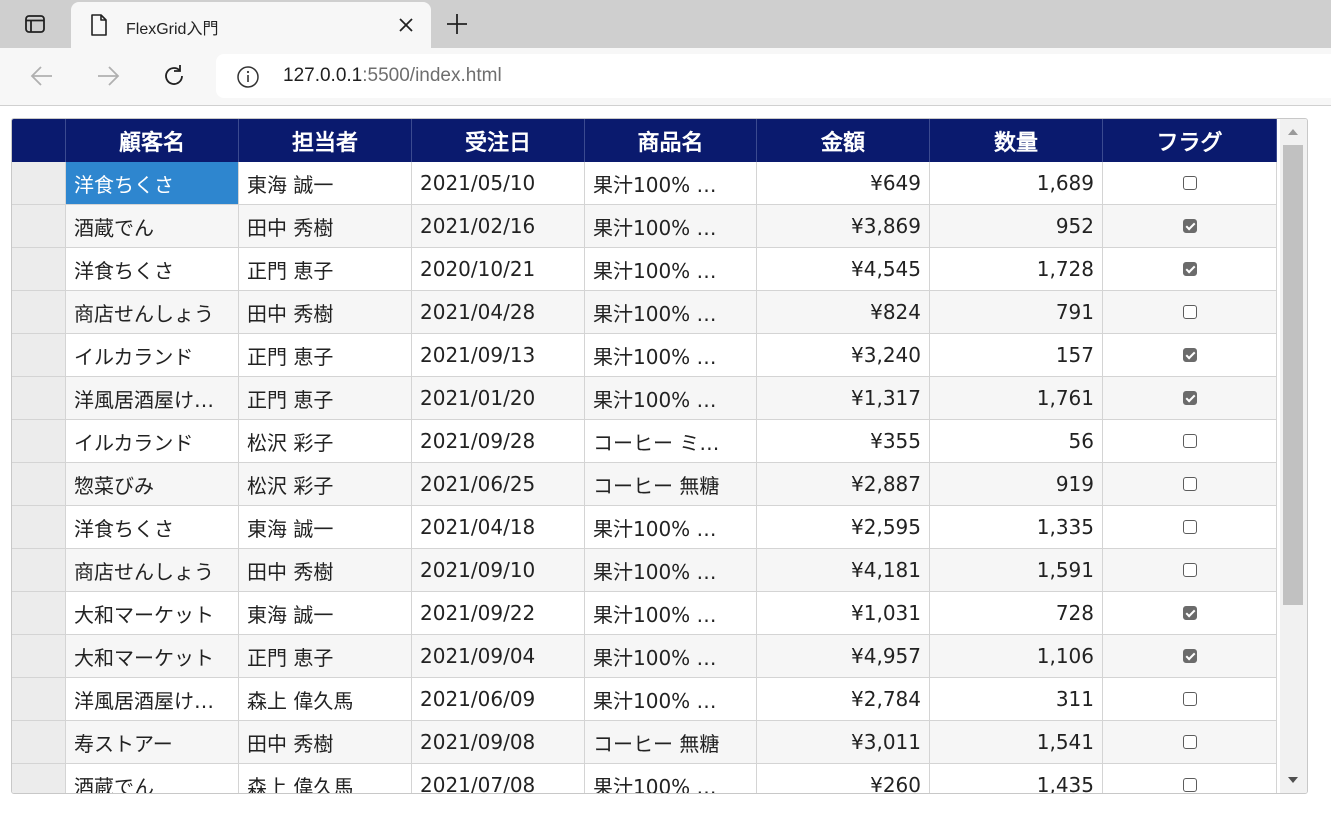 Image resolution: width=1331 pixels, height=819 pixels. I want to click on table-row: 寿ストアー 田中 秀樹 2021/09/08 コーヒー 無糖 ¥3,011 1,541, so click(644, 742).